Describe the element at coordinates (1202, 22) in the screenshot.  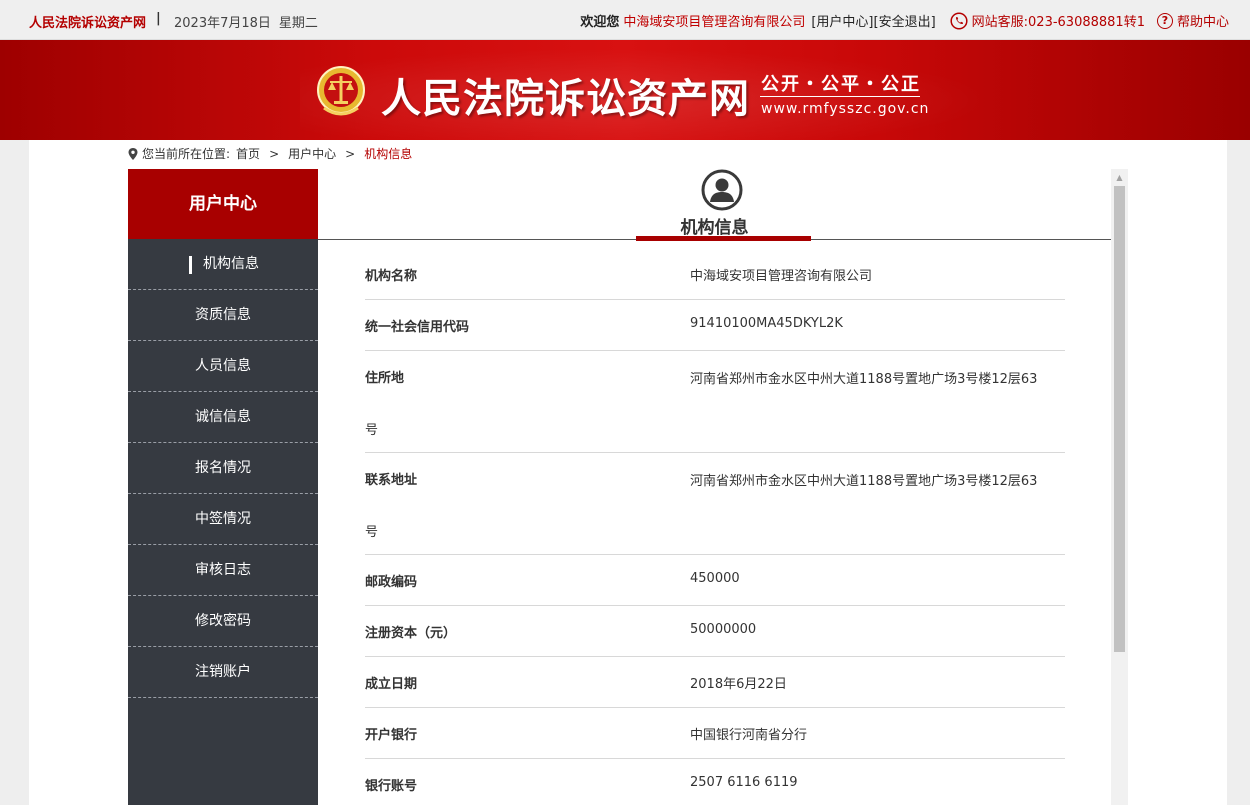
I see `help-text: 帮助中心` at that location.